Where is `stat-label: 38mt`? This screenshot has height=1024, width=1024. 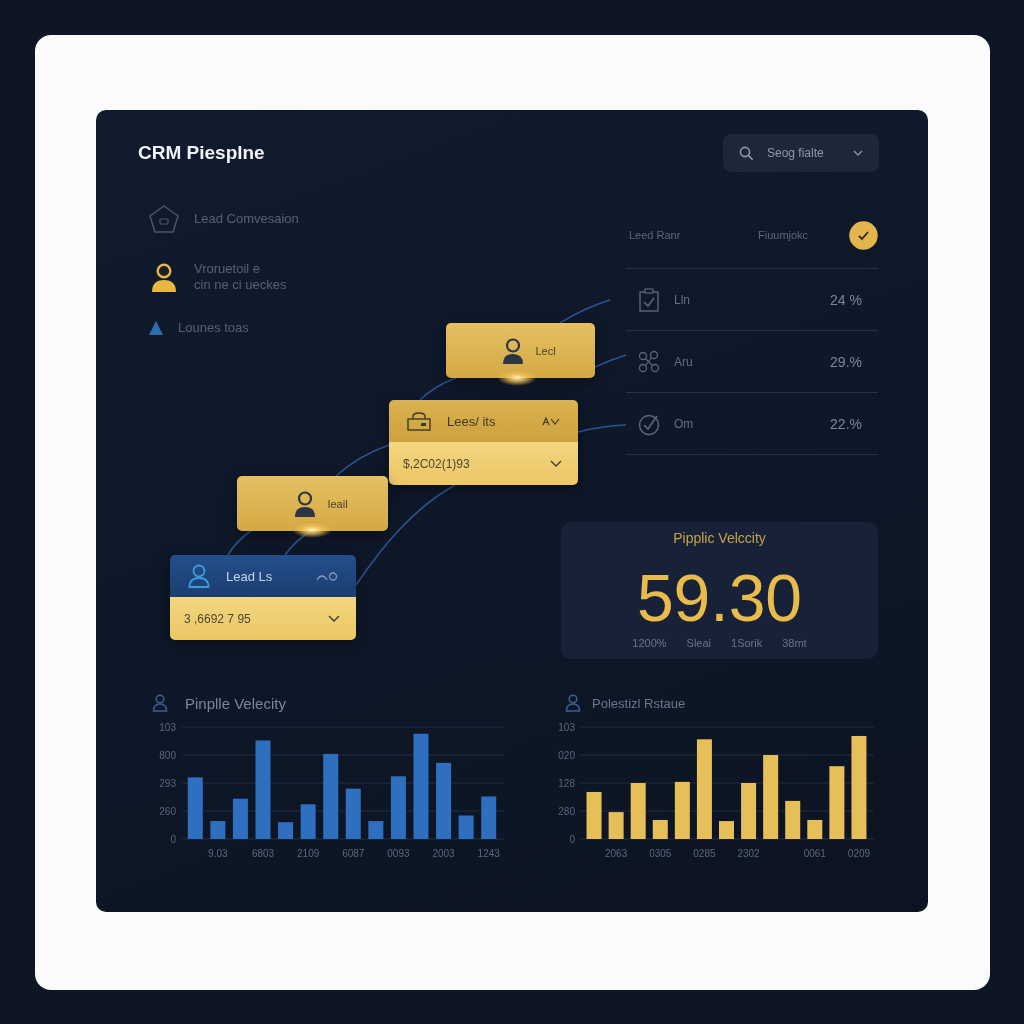
stat-label: 38mt is located at coordinates (794, 643).